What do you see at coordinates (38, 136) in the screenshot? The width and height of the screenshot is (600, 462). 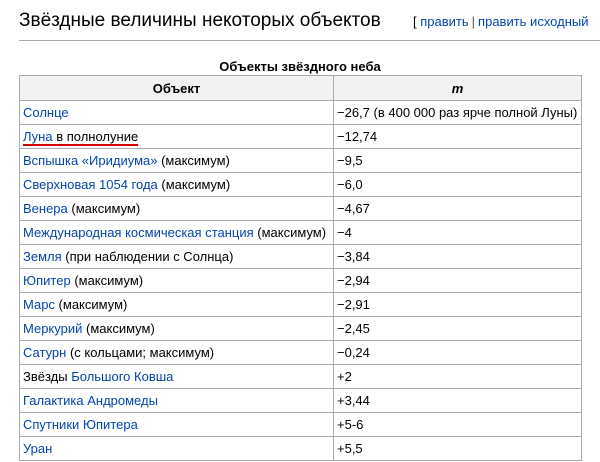 I see `object-link: Луна` at bounding box center [38, 136].